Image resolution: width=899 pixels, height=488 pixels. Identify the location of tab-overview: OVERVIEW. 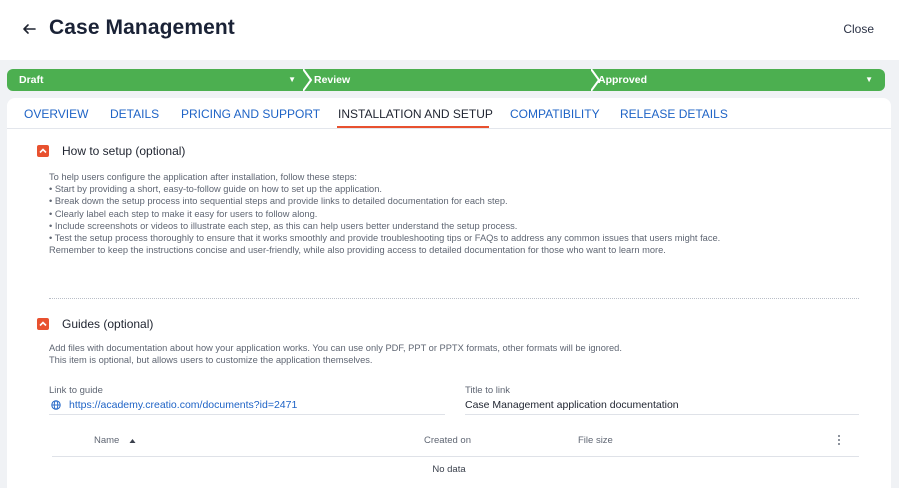
(56, 114).